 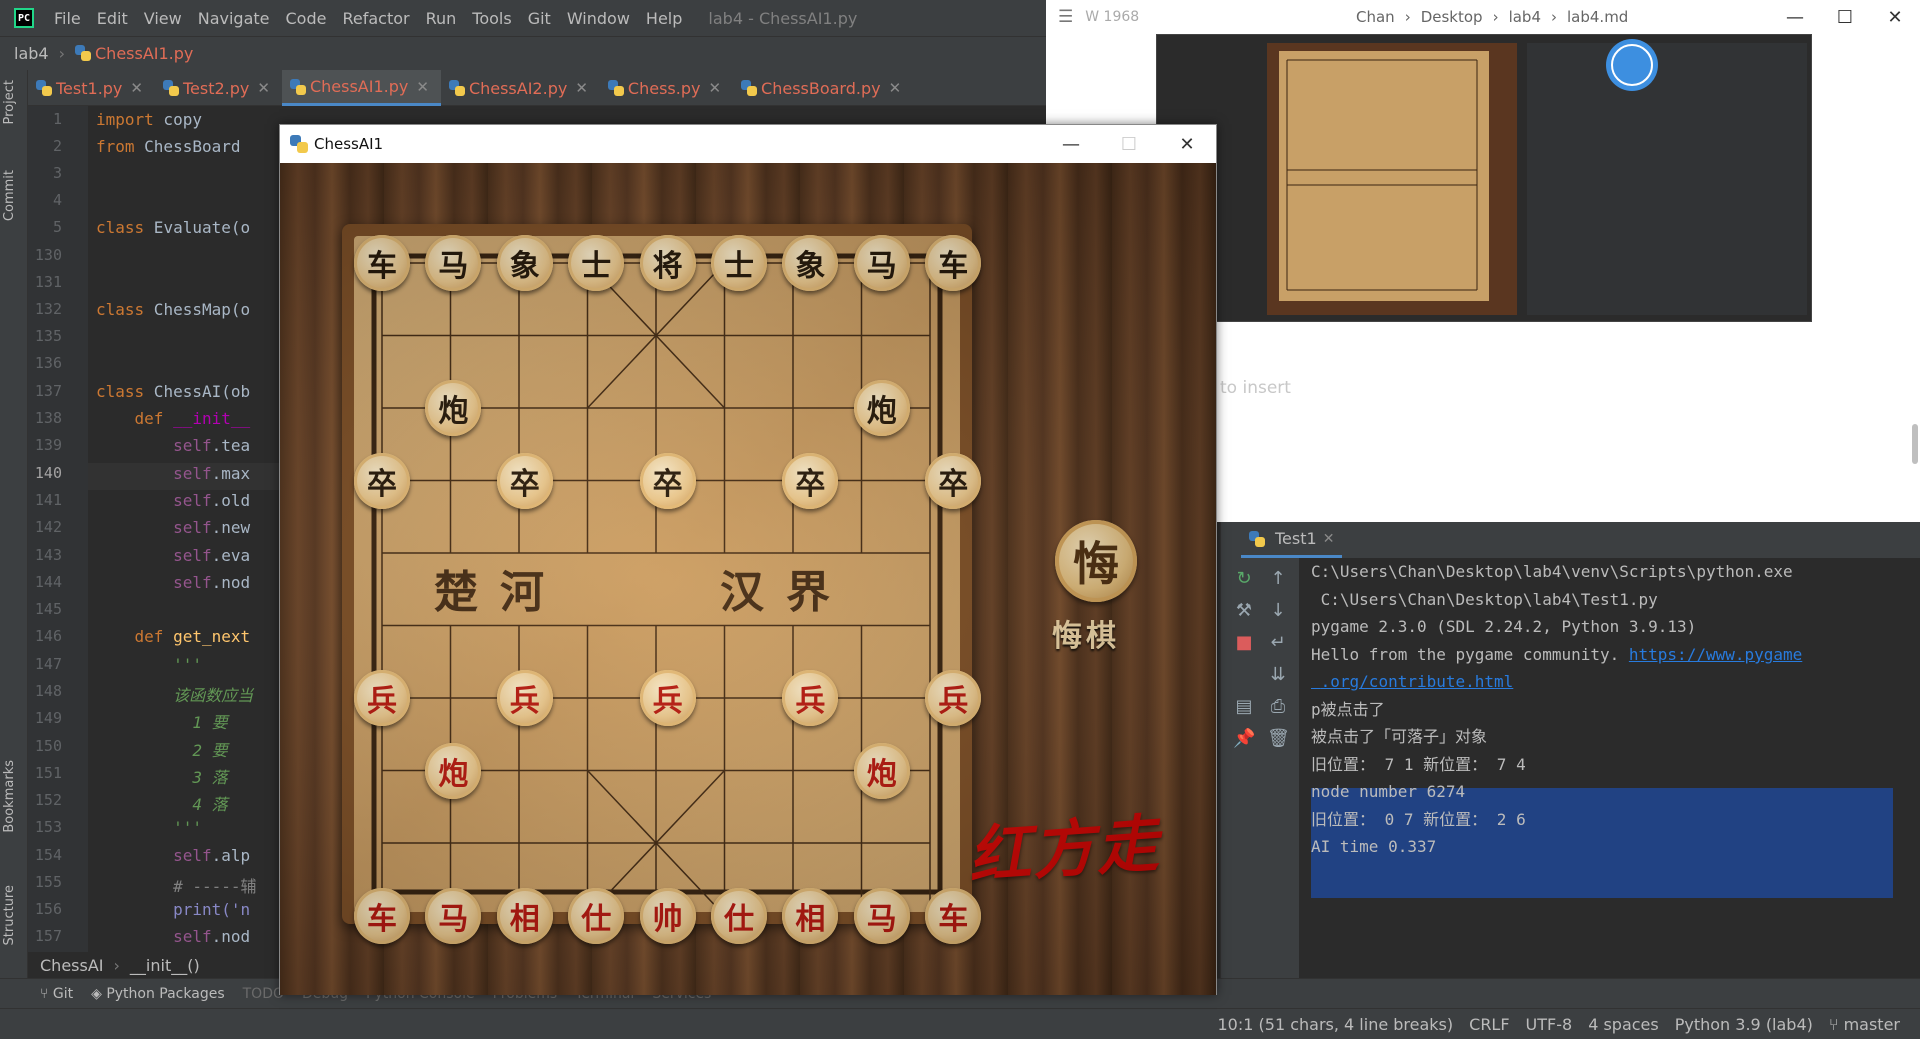 I want to click on undo-label: 悔棋, so click(x=1086, y=633).